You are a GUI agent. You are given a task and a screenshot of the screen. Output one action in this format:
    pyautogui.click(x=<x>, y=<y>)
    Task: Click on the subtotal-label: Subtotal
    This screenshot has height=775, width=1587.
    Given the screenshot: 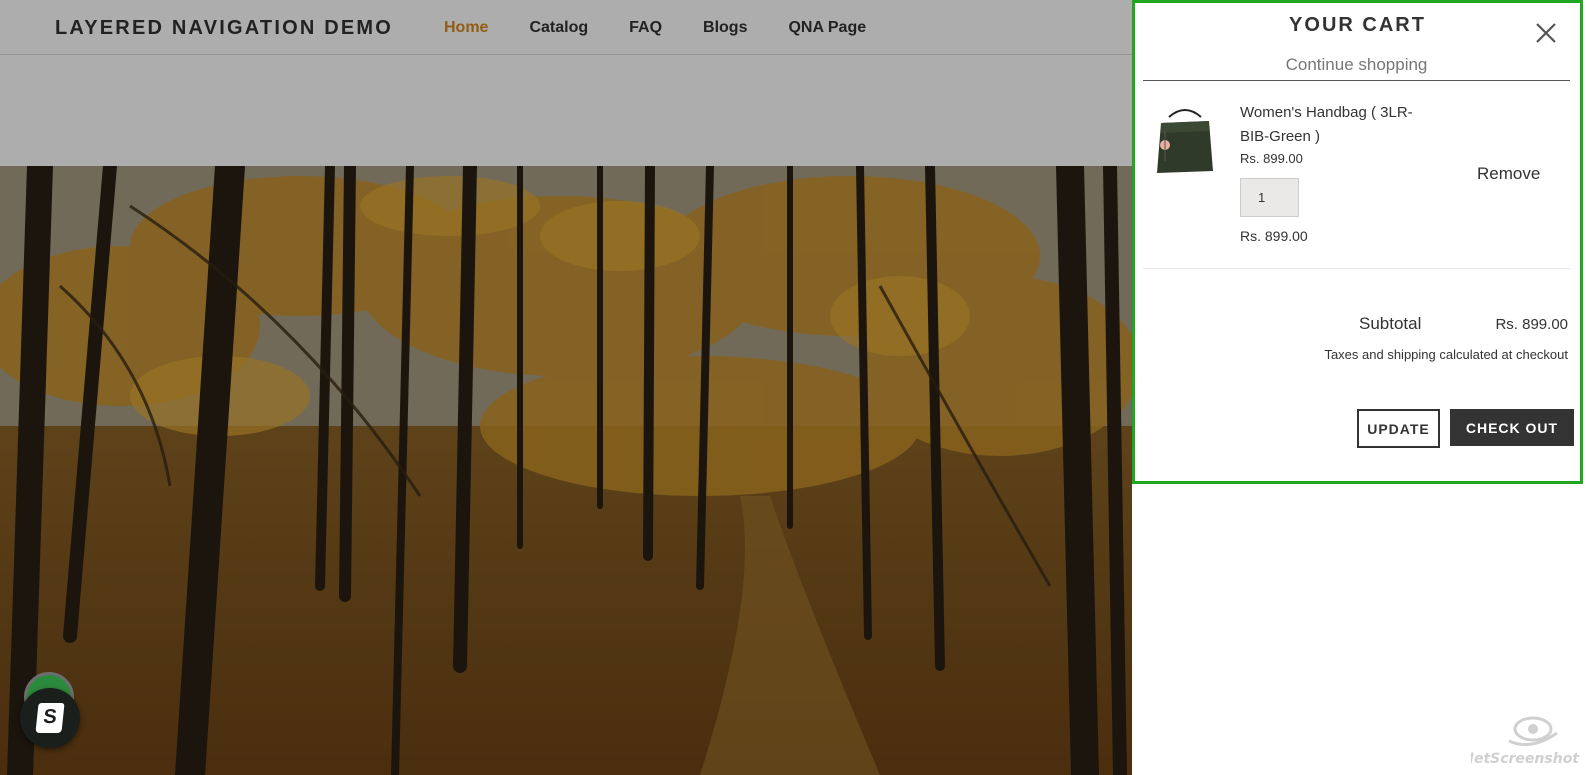 What is the action you would take?
    pyautogui.click(x=1390, y=323)
    